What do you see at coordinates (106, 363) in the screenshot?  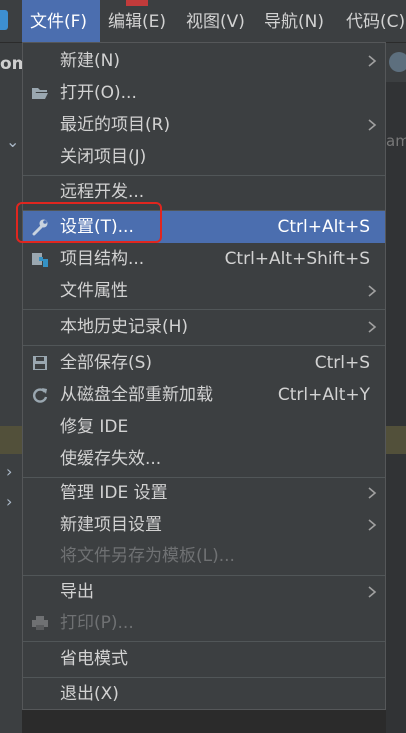 I see `menu-item-label: 全部保存(S)` at bounding box center [106, 363].